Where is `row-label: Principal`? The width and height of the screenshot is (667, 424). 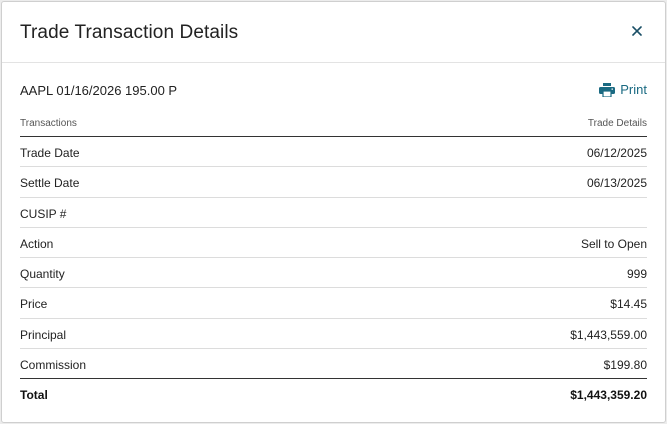 row-label: Principal is located at coordinates (43, 334).